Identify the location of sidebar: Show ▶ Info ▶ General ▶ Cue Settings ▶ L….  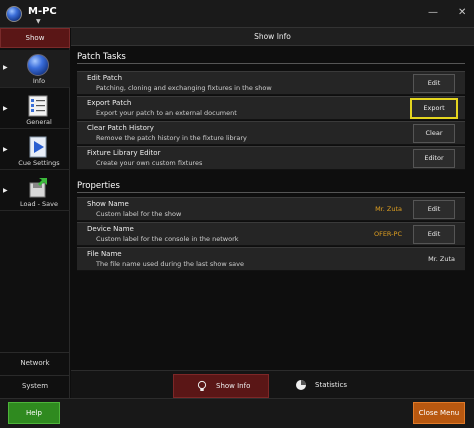
(35, 213).